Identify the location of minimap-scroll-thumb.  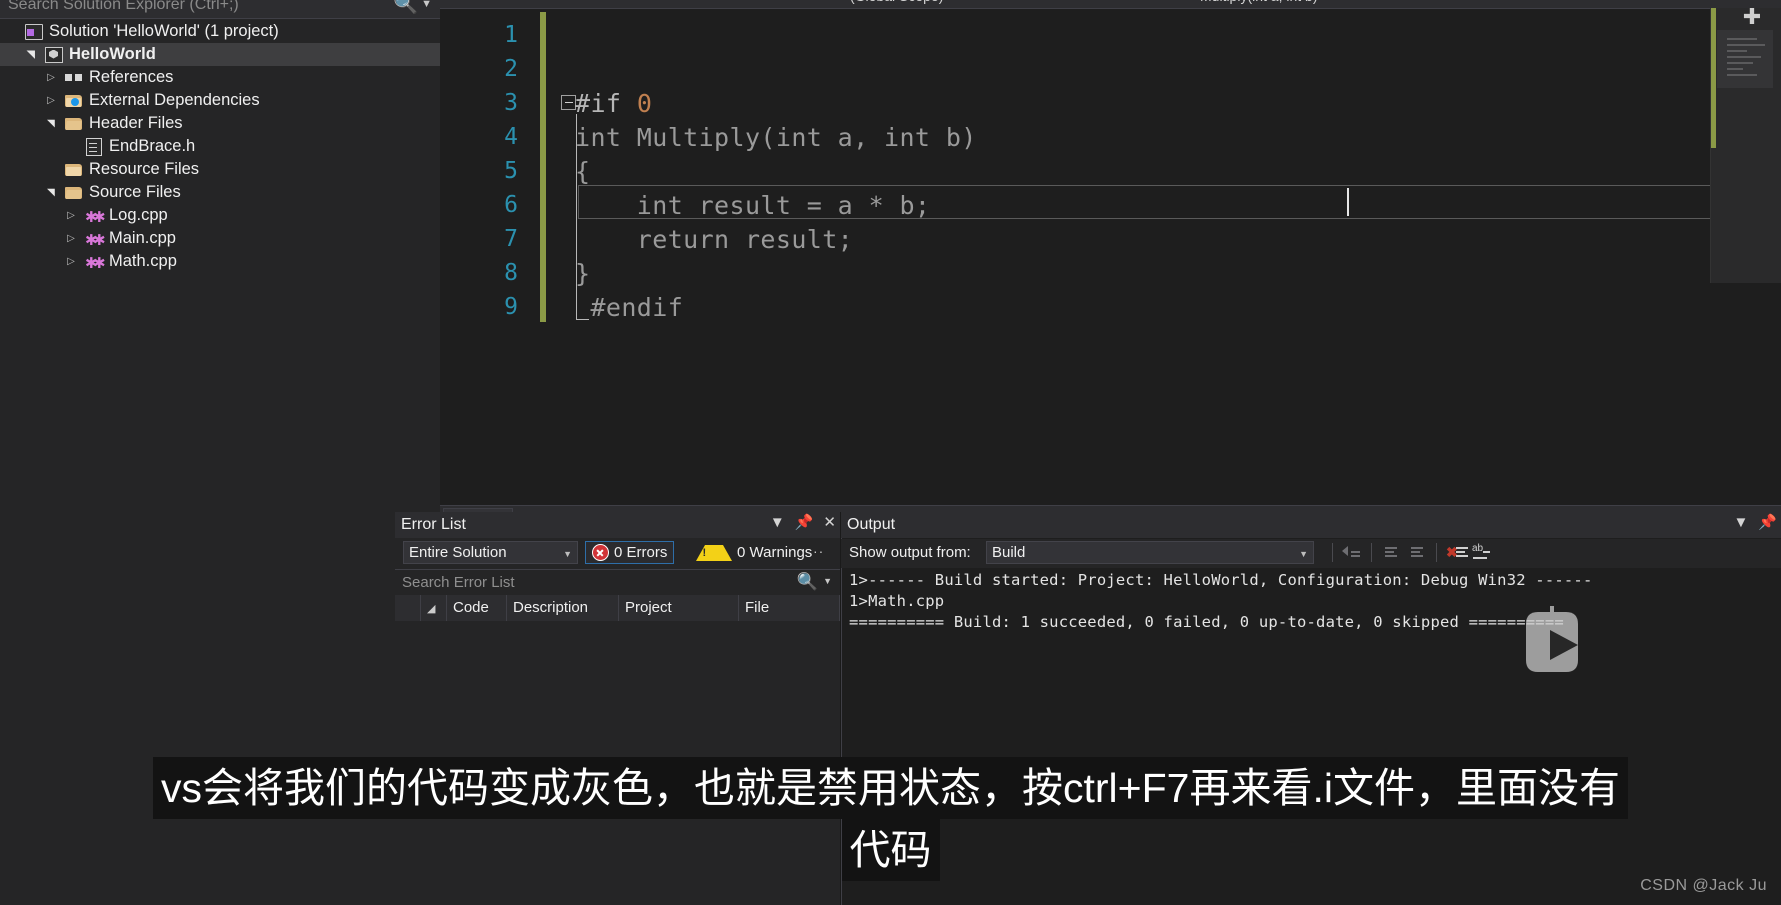
(1713, 78).